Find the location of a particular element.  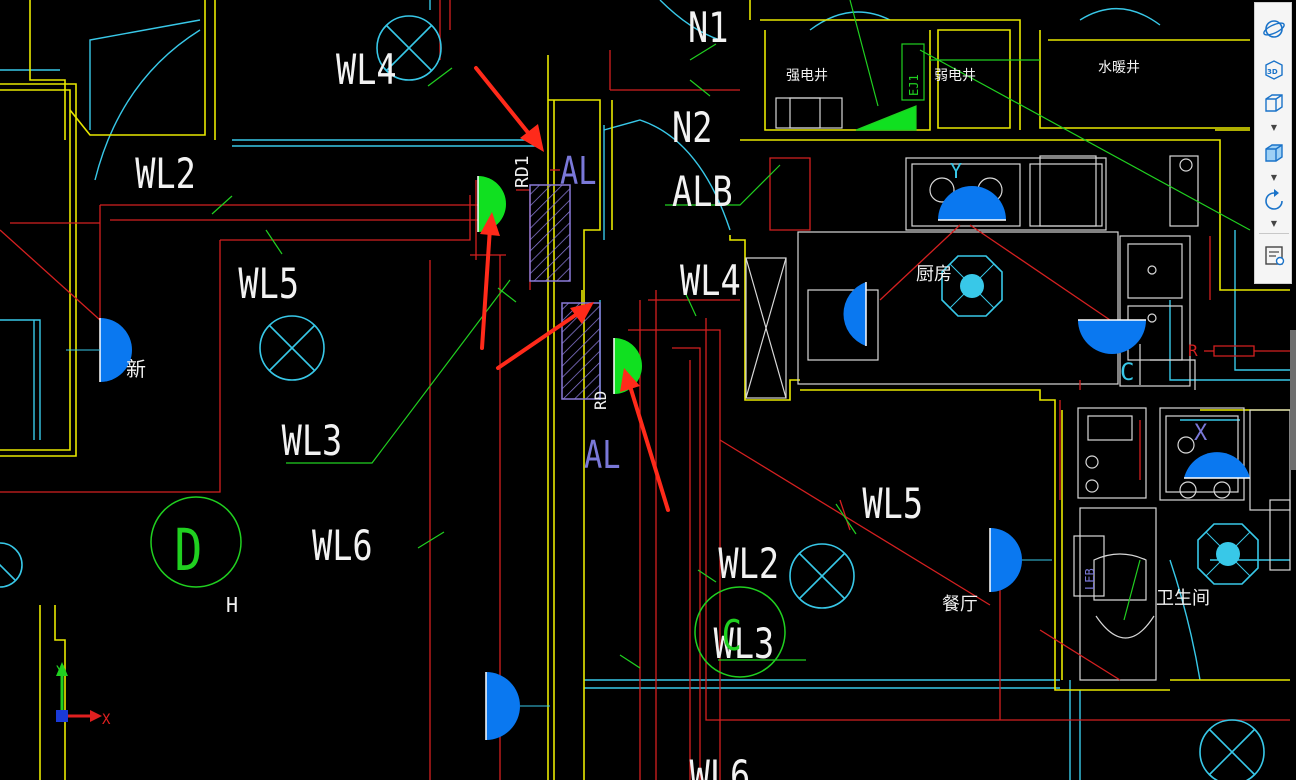

octagon-lamp-bath is located at coordinates (1228, 554).